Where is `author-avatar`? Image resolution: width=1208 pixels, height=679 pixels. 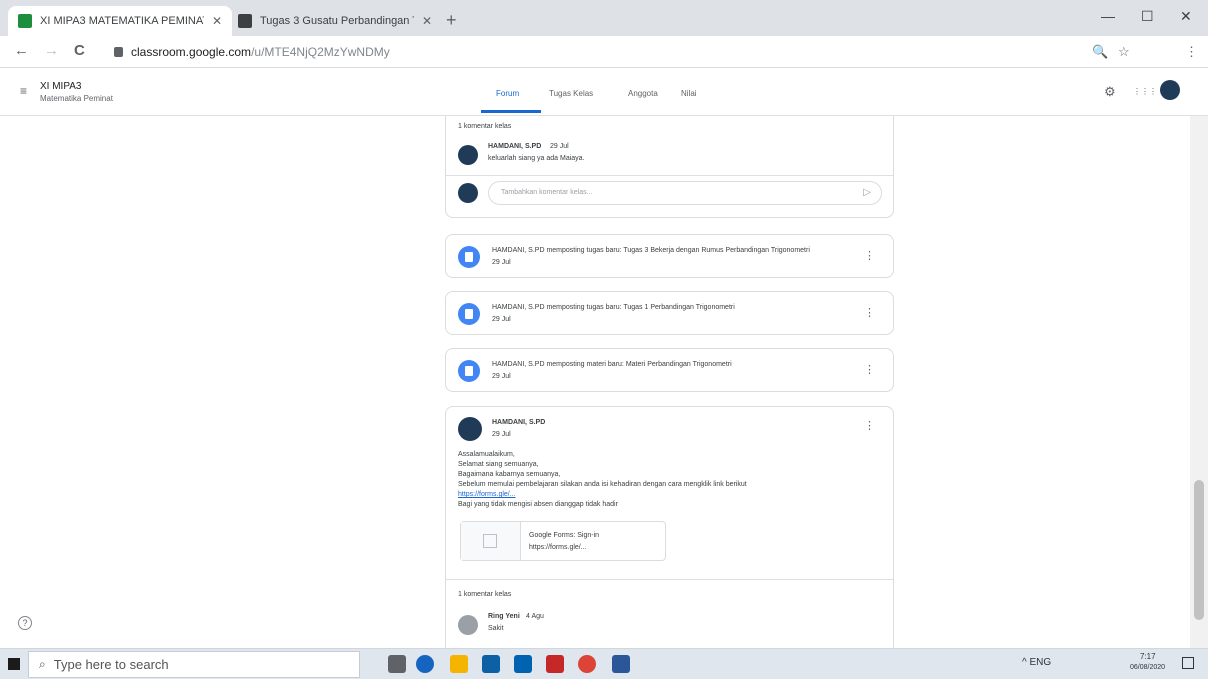
author-avatar is located at coordinates (470, 429).